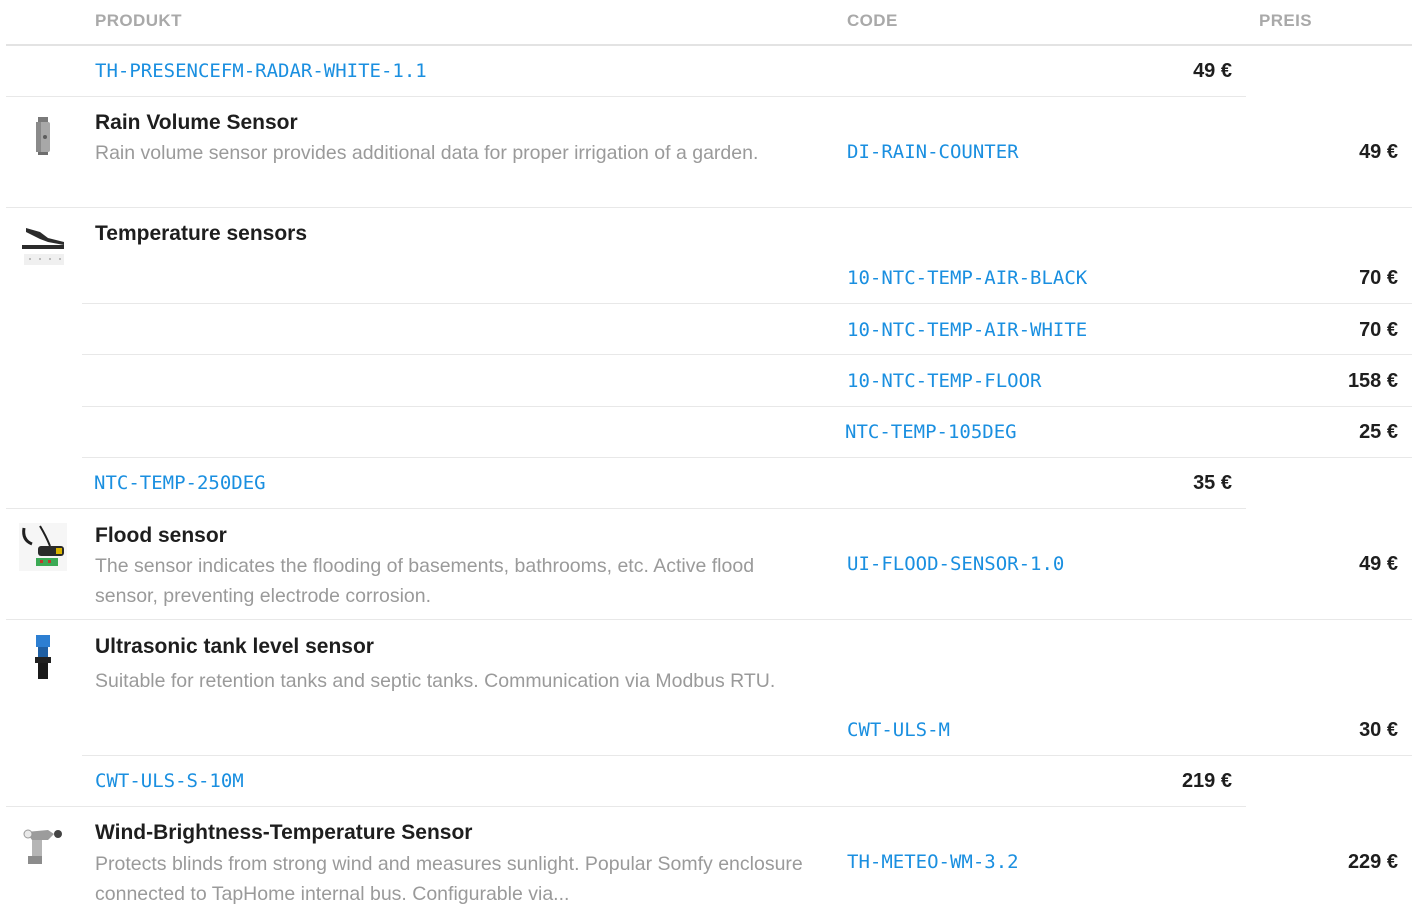 The image size is (1417, 913). Describe the element at coordinates (43, 138) in the screenshot. I see `rain-sensor-icon` at that location.